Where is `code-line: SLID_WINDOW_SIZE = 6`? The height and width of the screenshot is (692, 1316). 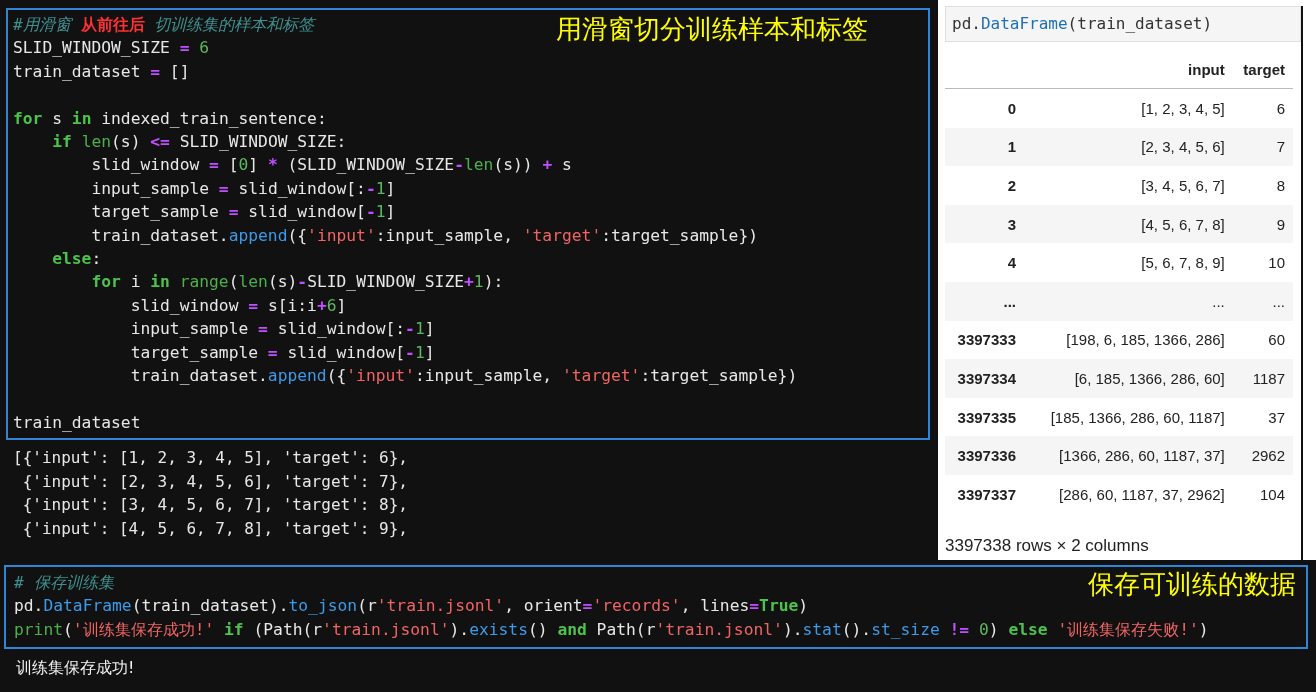 code-line: SLID_WINDOW_SIZE = 6 is located at coordinates (111, 48).